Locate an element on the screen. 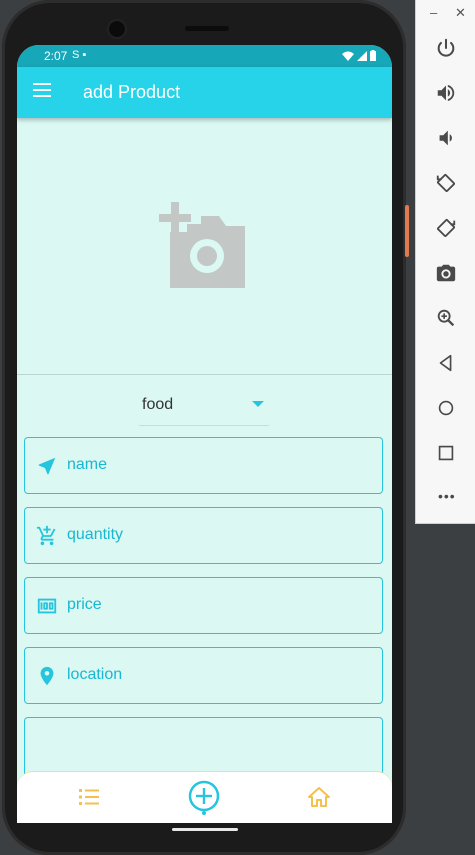 Image resolution: width=475 pixels, height=855 pixels. bottom-navigation is located at coordinates (204, 797).